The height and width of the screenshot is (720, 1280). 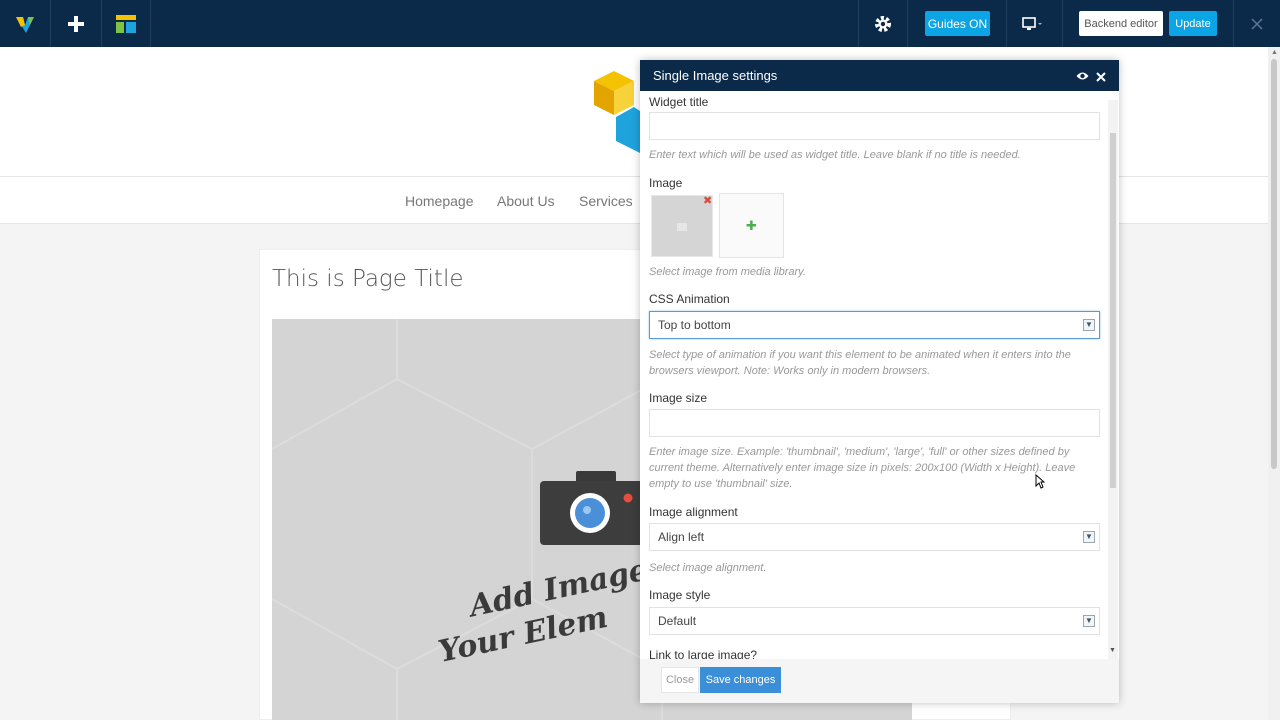 What do you see at coordinates (727, 272) in the screenshot?
I see `image-help: Select image from media library.` at bounding box center [727, 272].